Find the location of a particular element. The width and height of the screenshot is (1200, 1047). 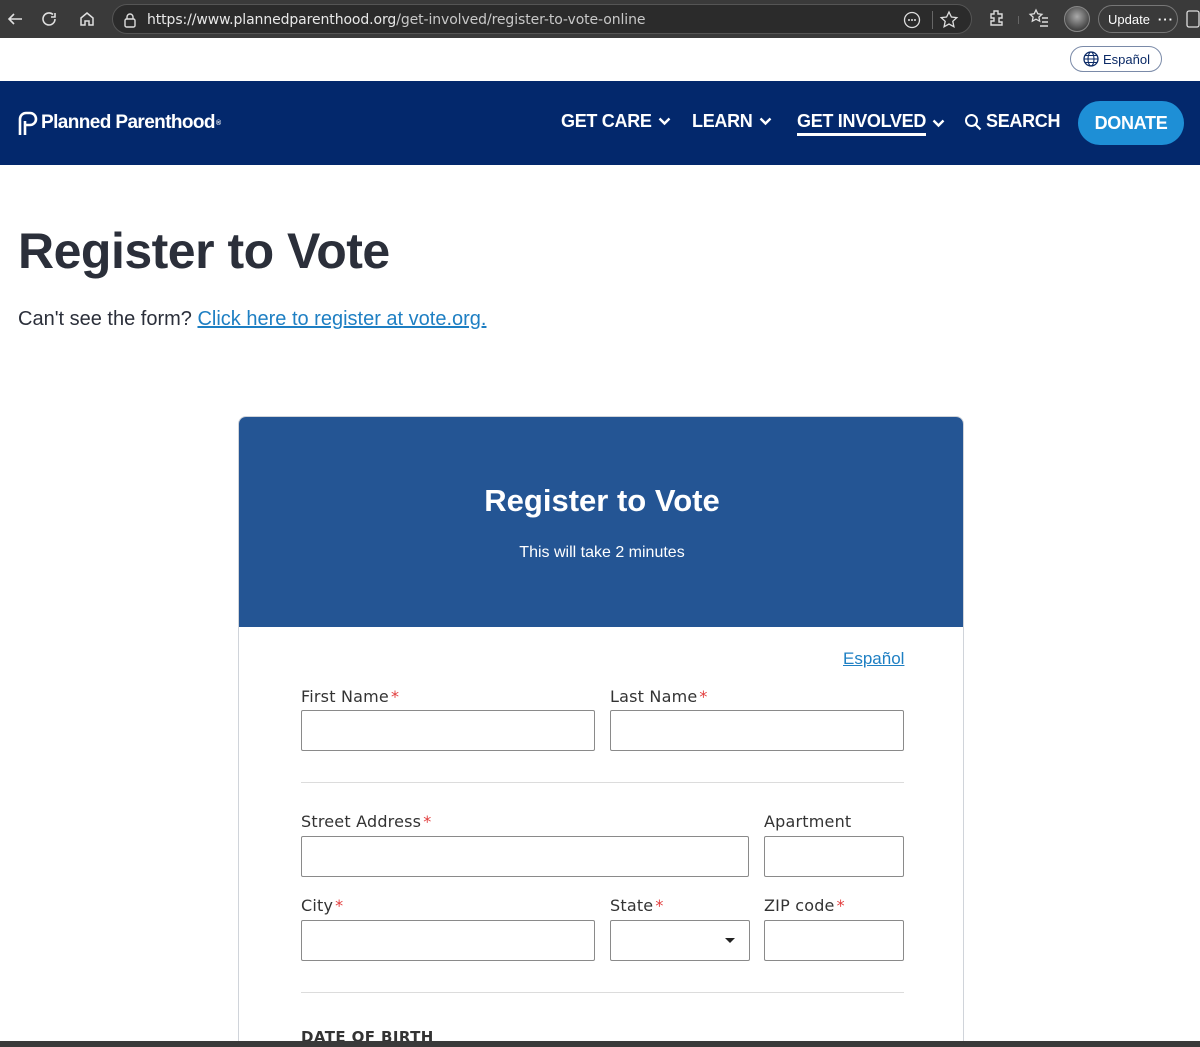

nav-learn-label: LEARN is located at coordinates (722, 121).